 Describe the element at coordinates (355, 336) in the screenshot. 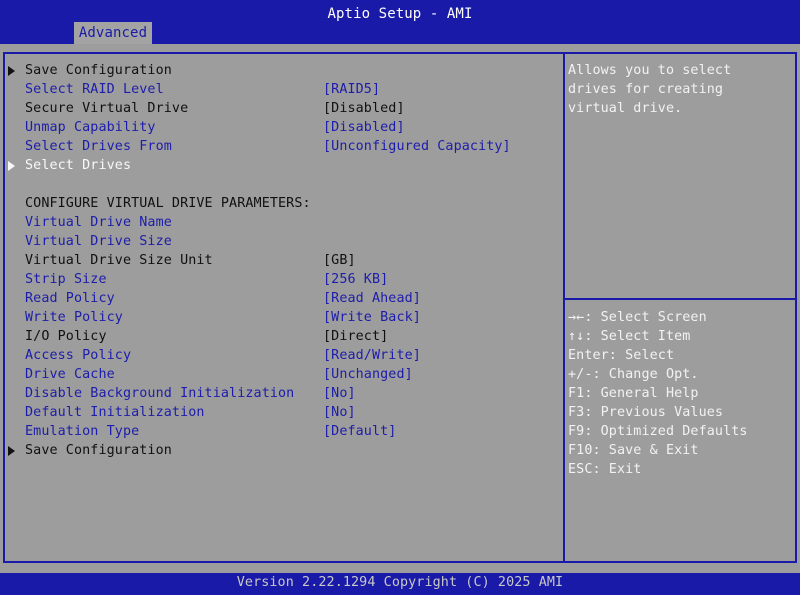

I see `setting-value: [Direct]` at that location.